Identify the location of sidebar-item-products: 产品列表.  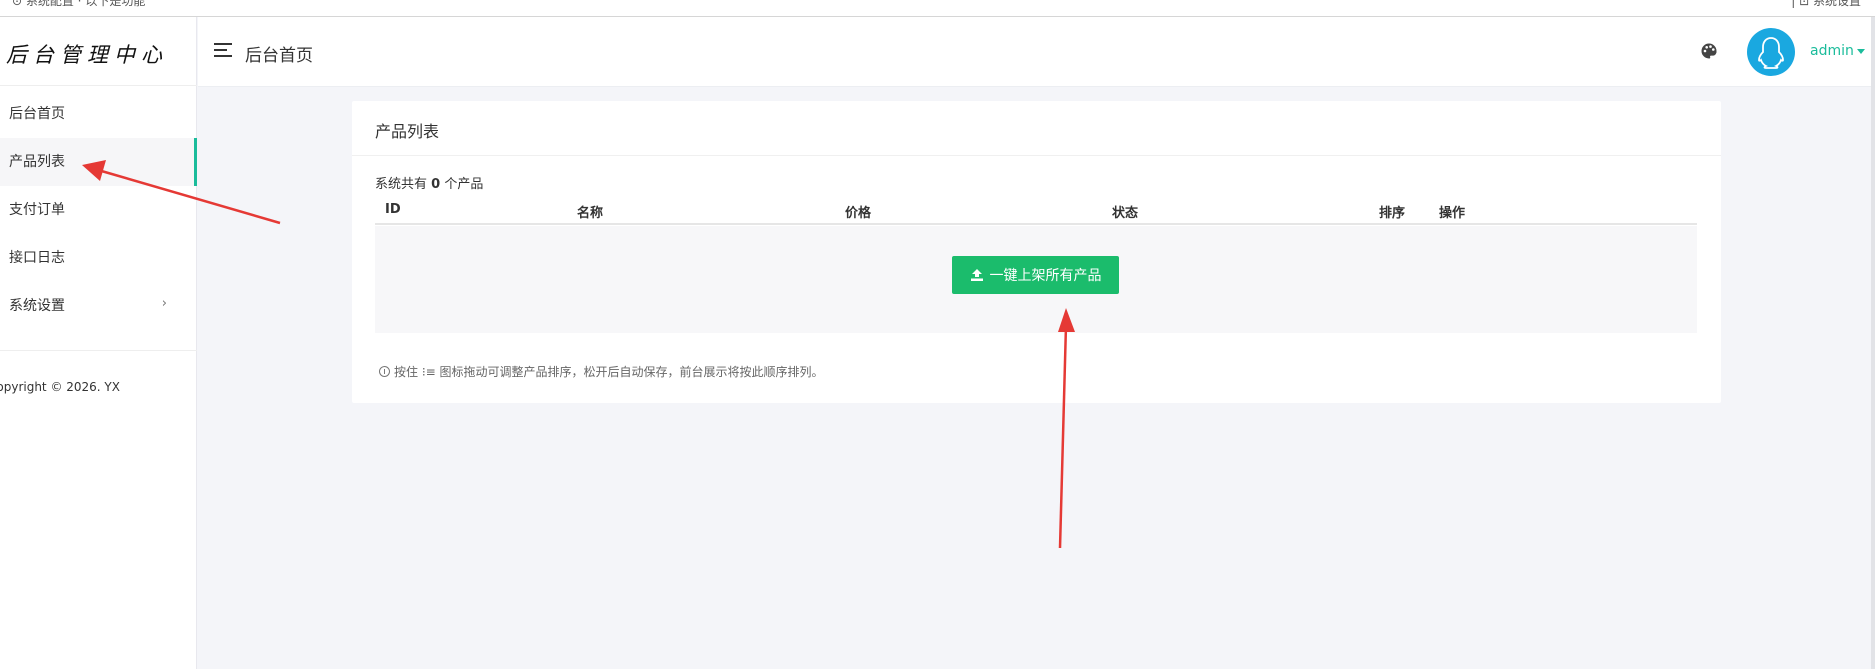
(98, 162).